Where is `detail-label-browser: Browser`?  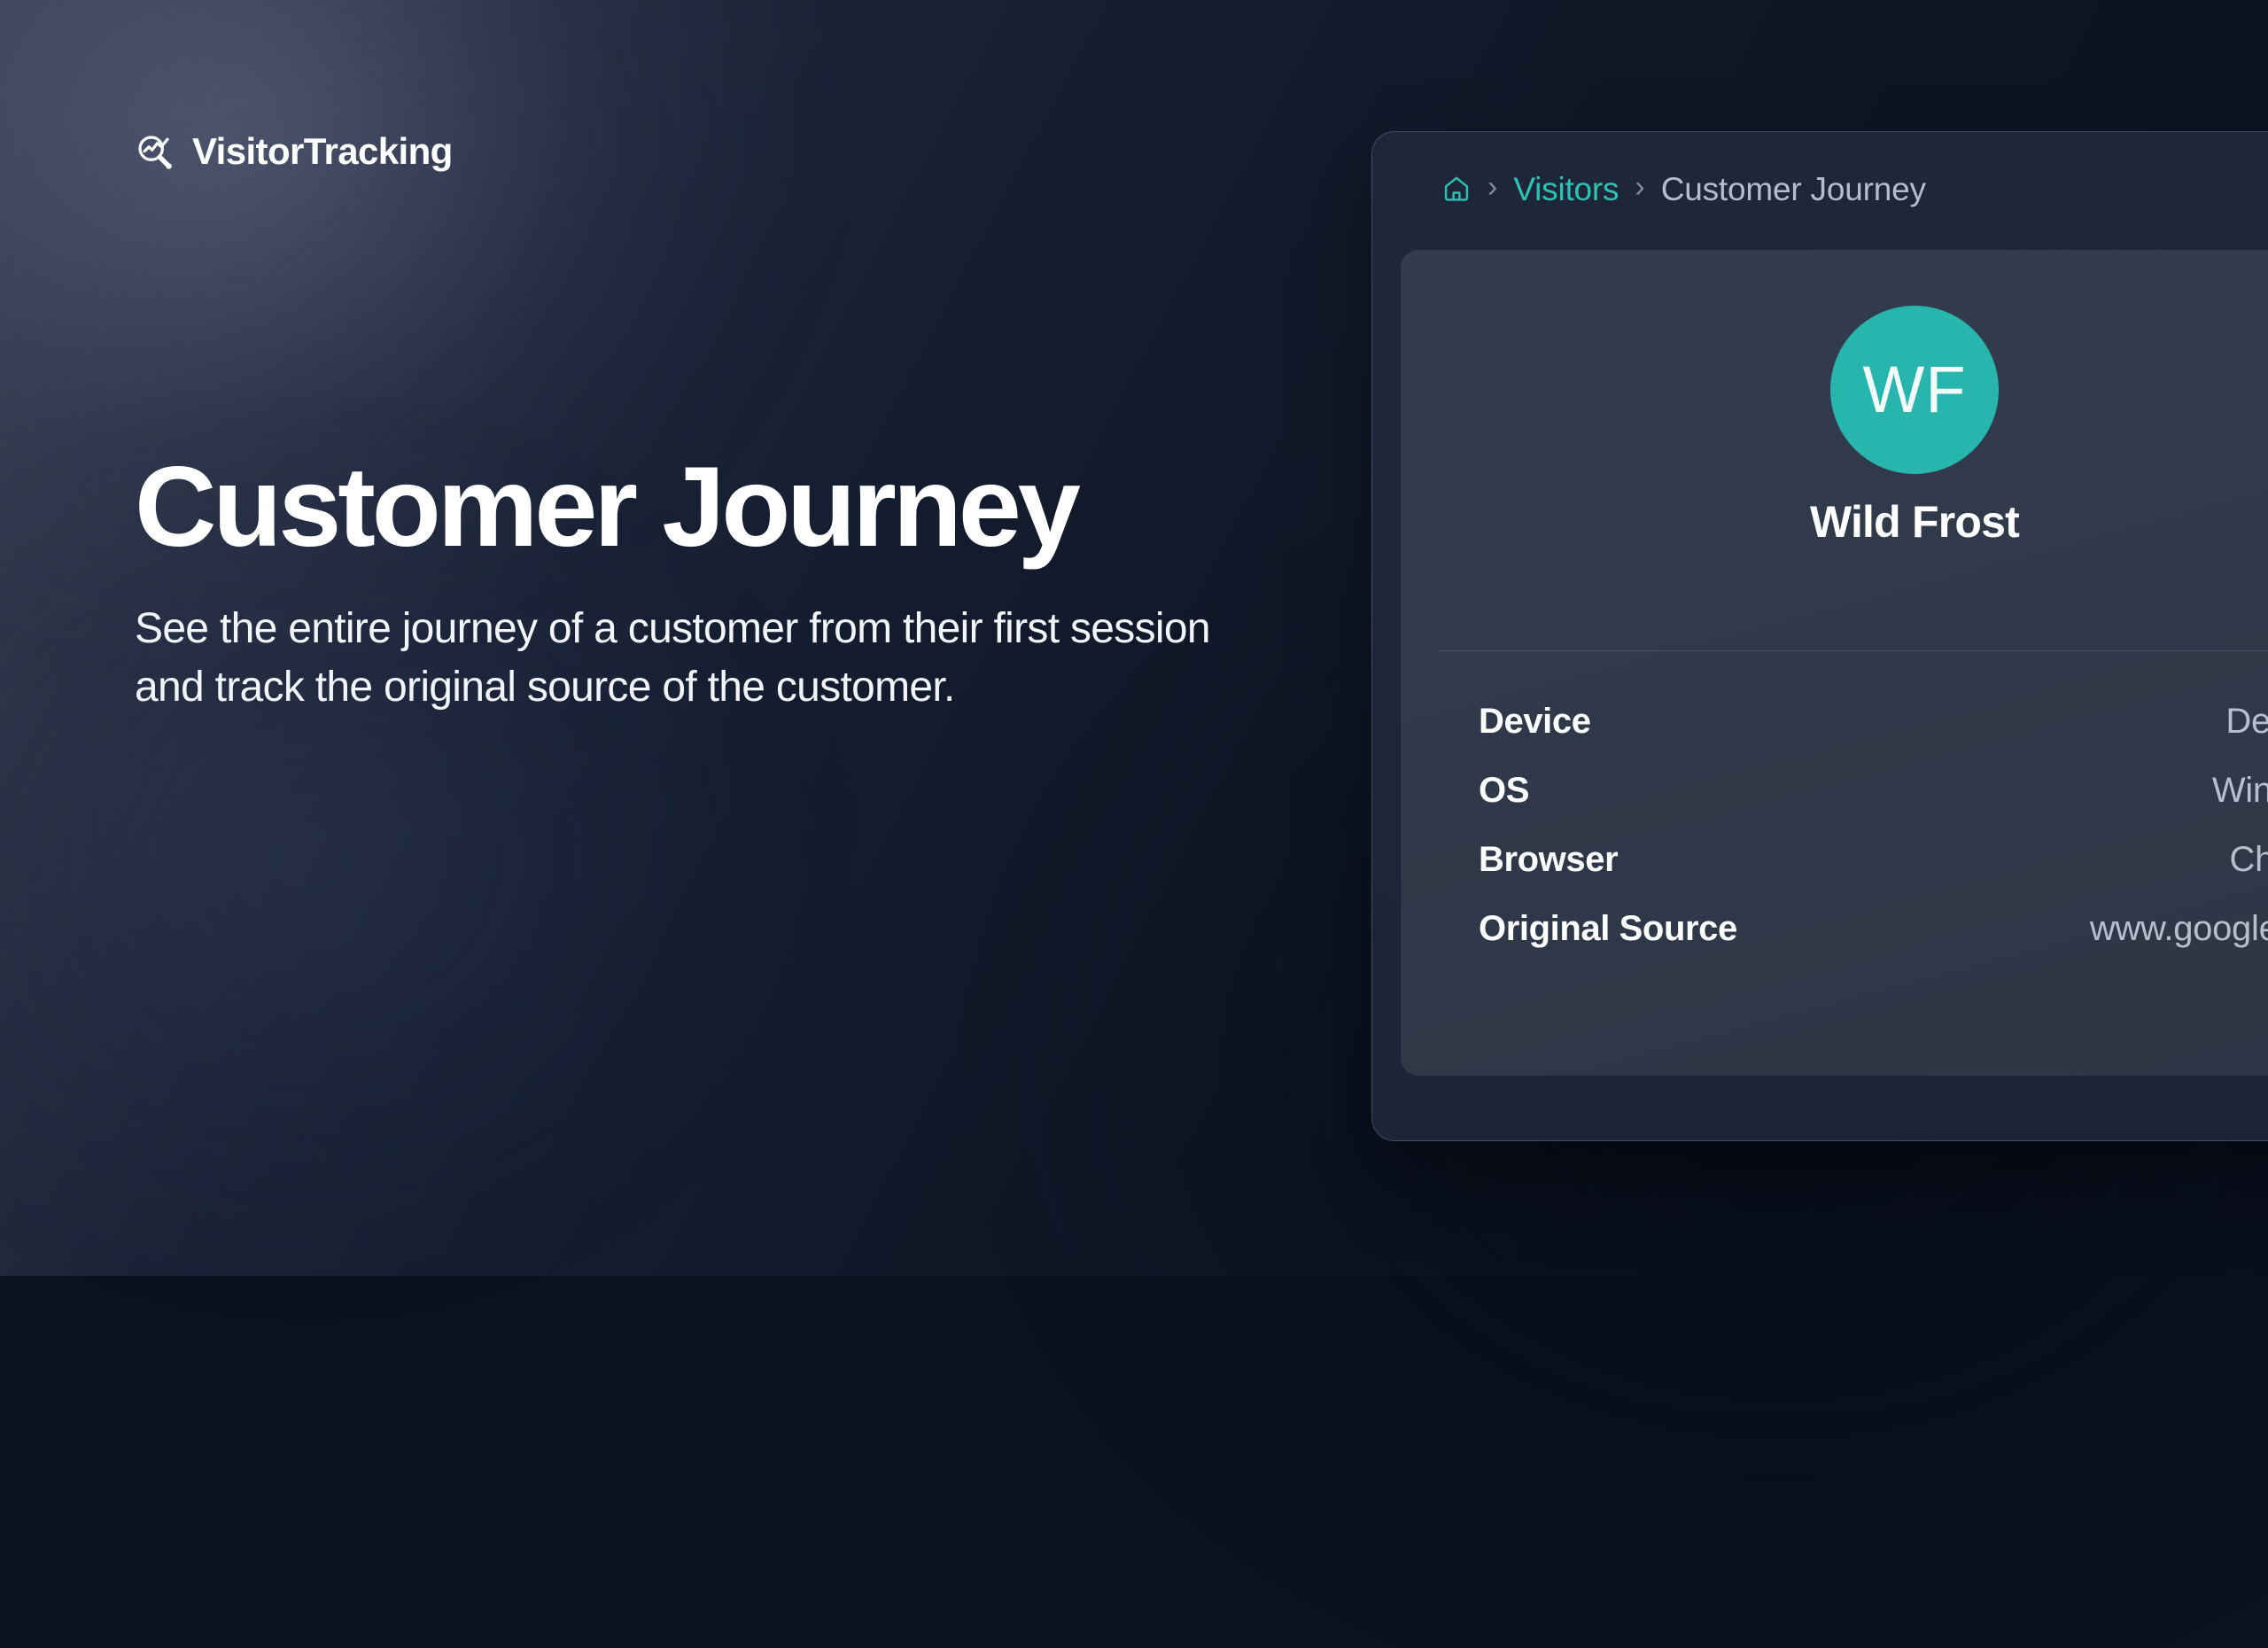
detail-label-browser: Browser is located at coordinates (1549, 859).